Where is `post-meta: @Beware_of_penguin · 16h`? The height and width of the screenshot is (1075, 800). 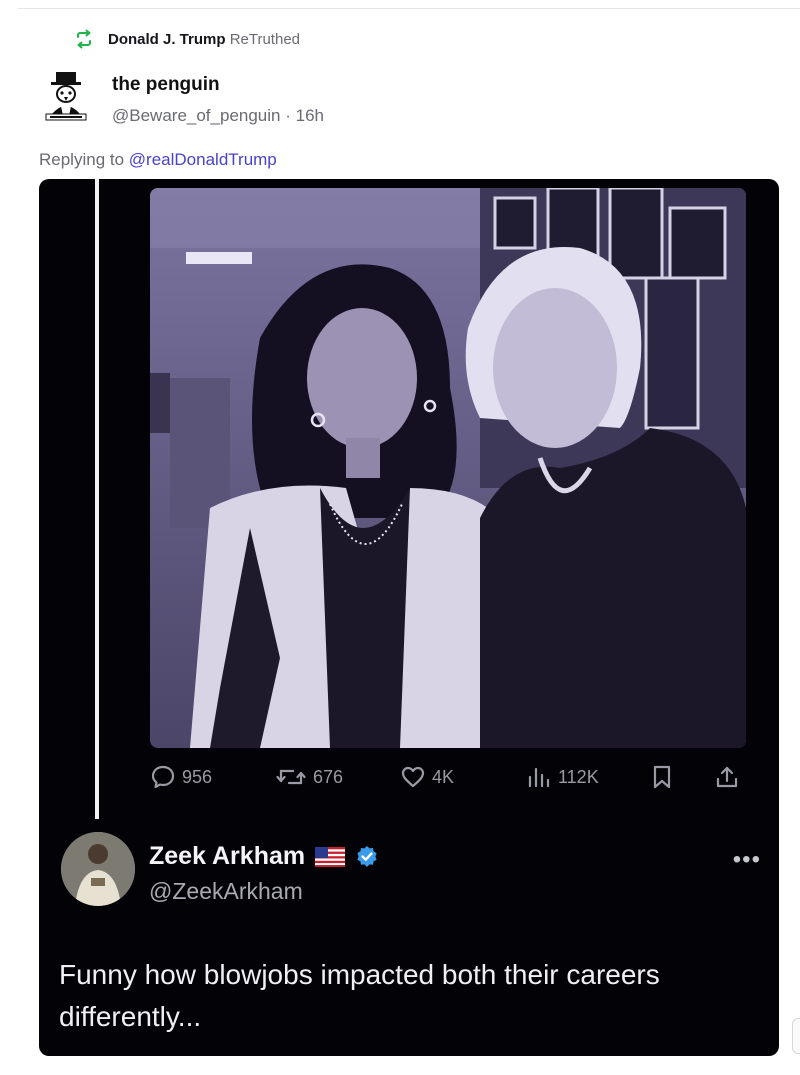 post-meta: @Beware_of_penguin · 16h is located at coordinates (218, 116).